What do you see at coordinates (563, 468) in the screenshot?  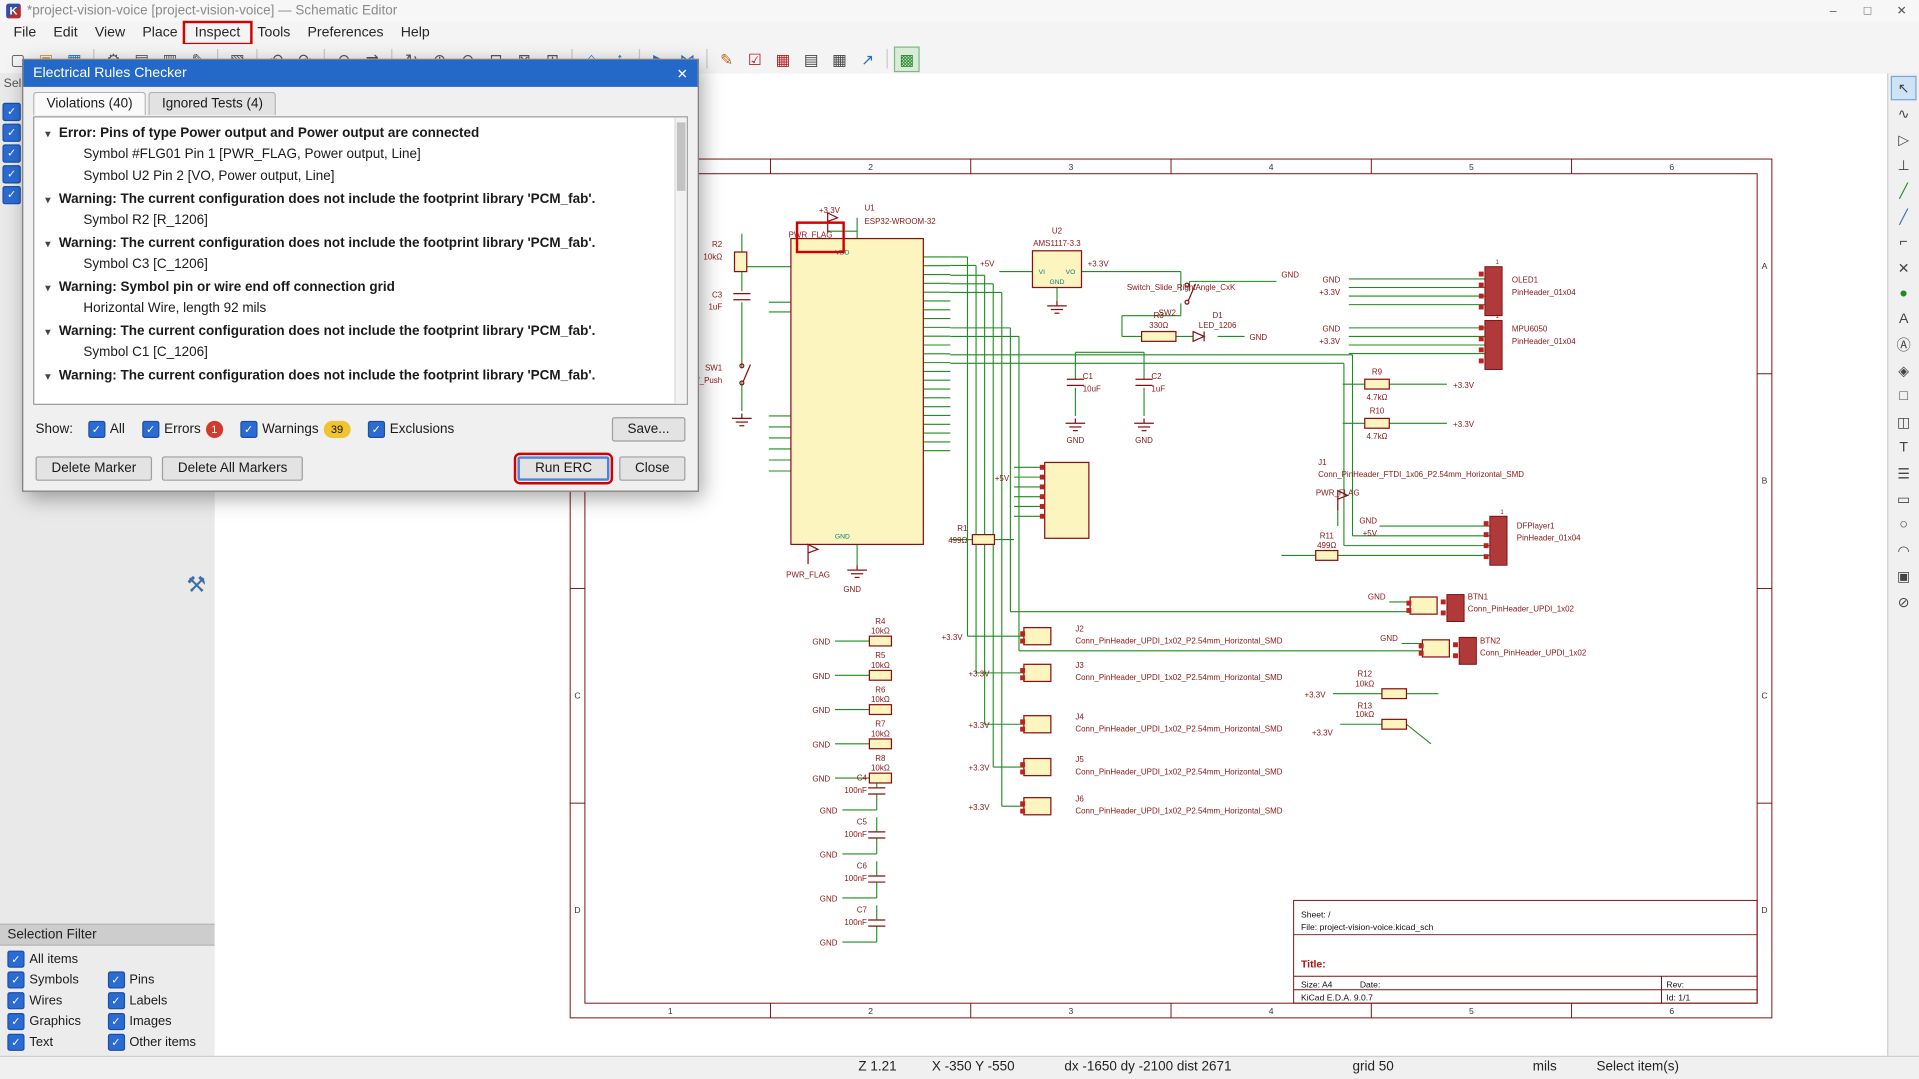 I see `run-erc-button: Run ERC` at bounding box center [563, 468].